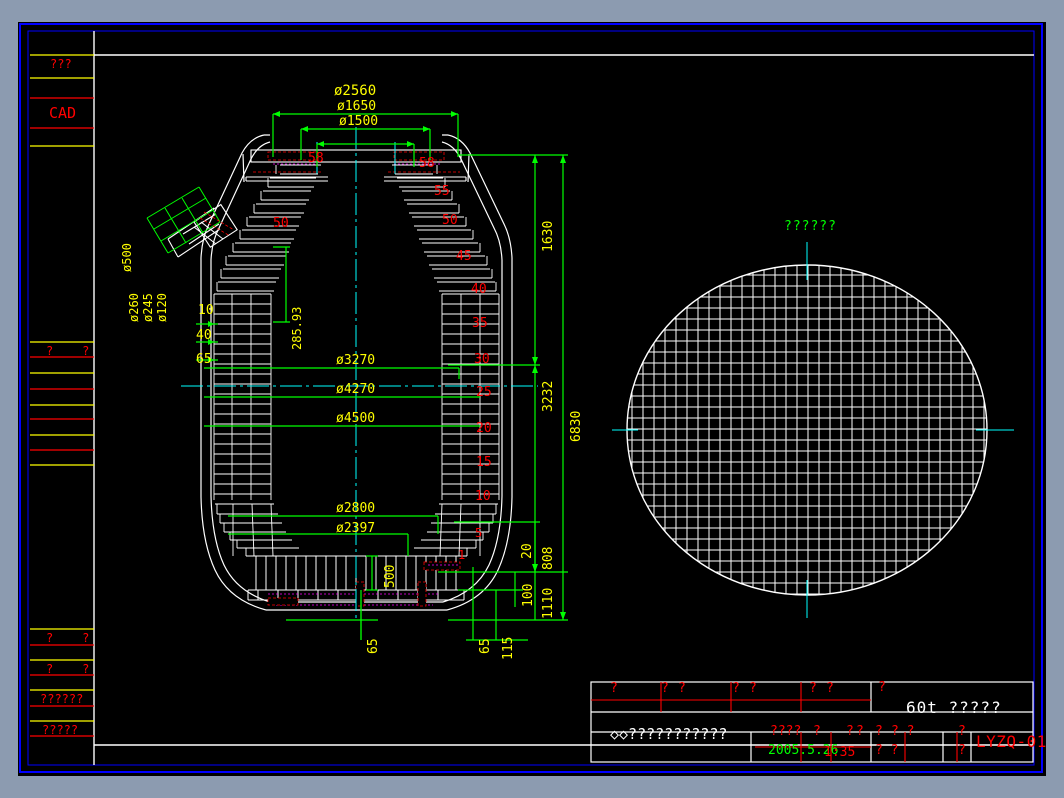  I want to click on tb-sheet-1: ?, so click(962, 750).